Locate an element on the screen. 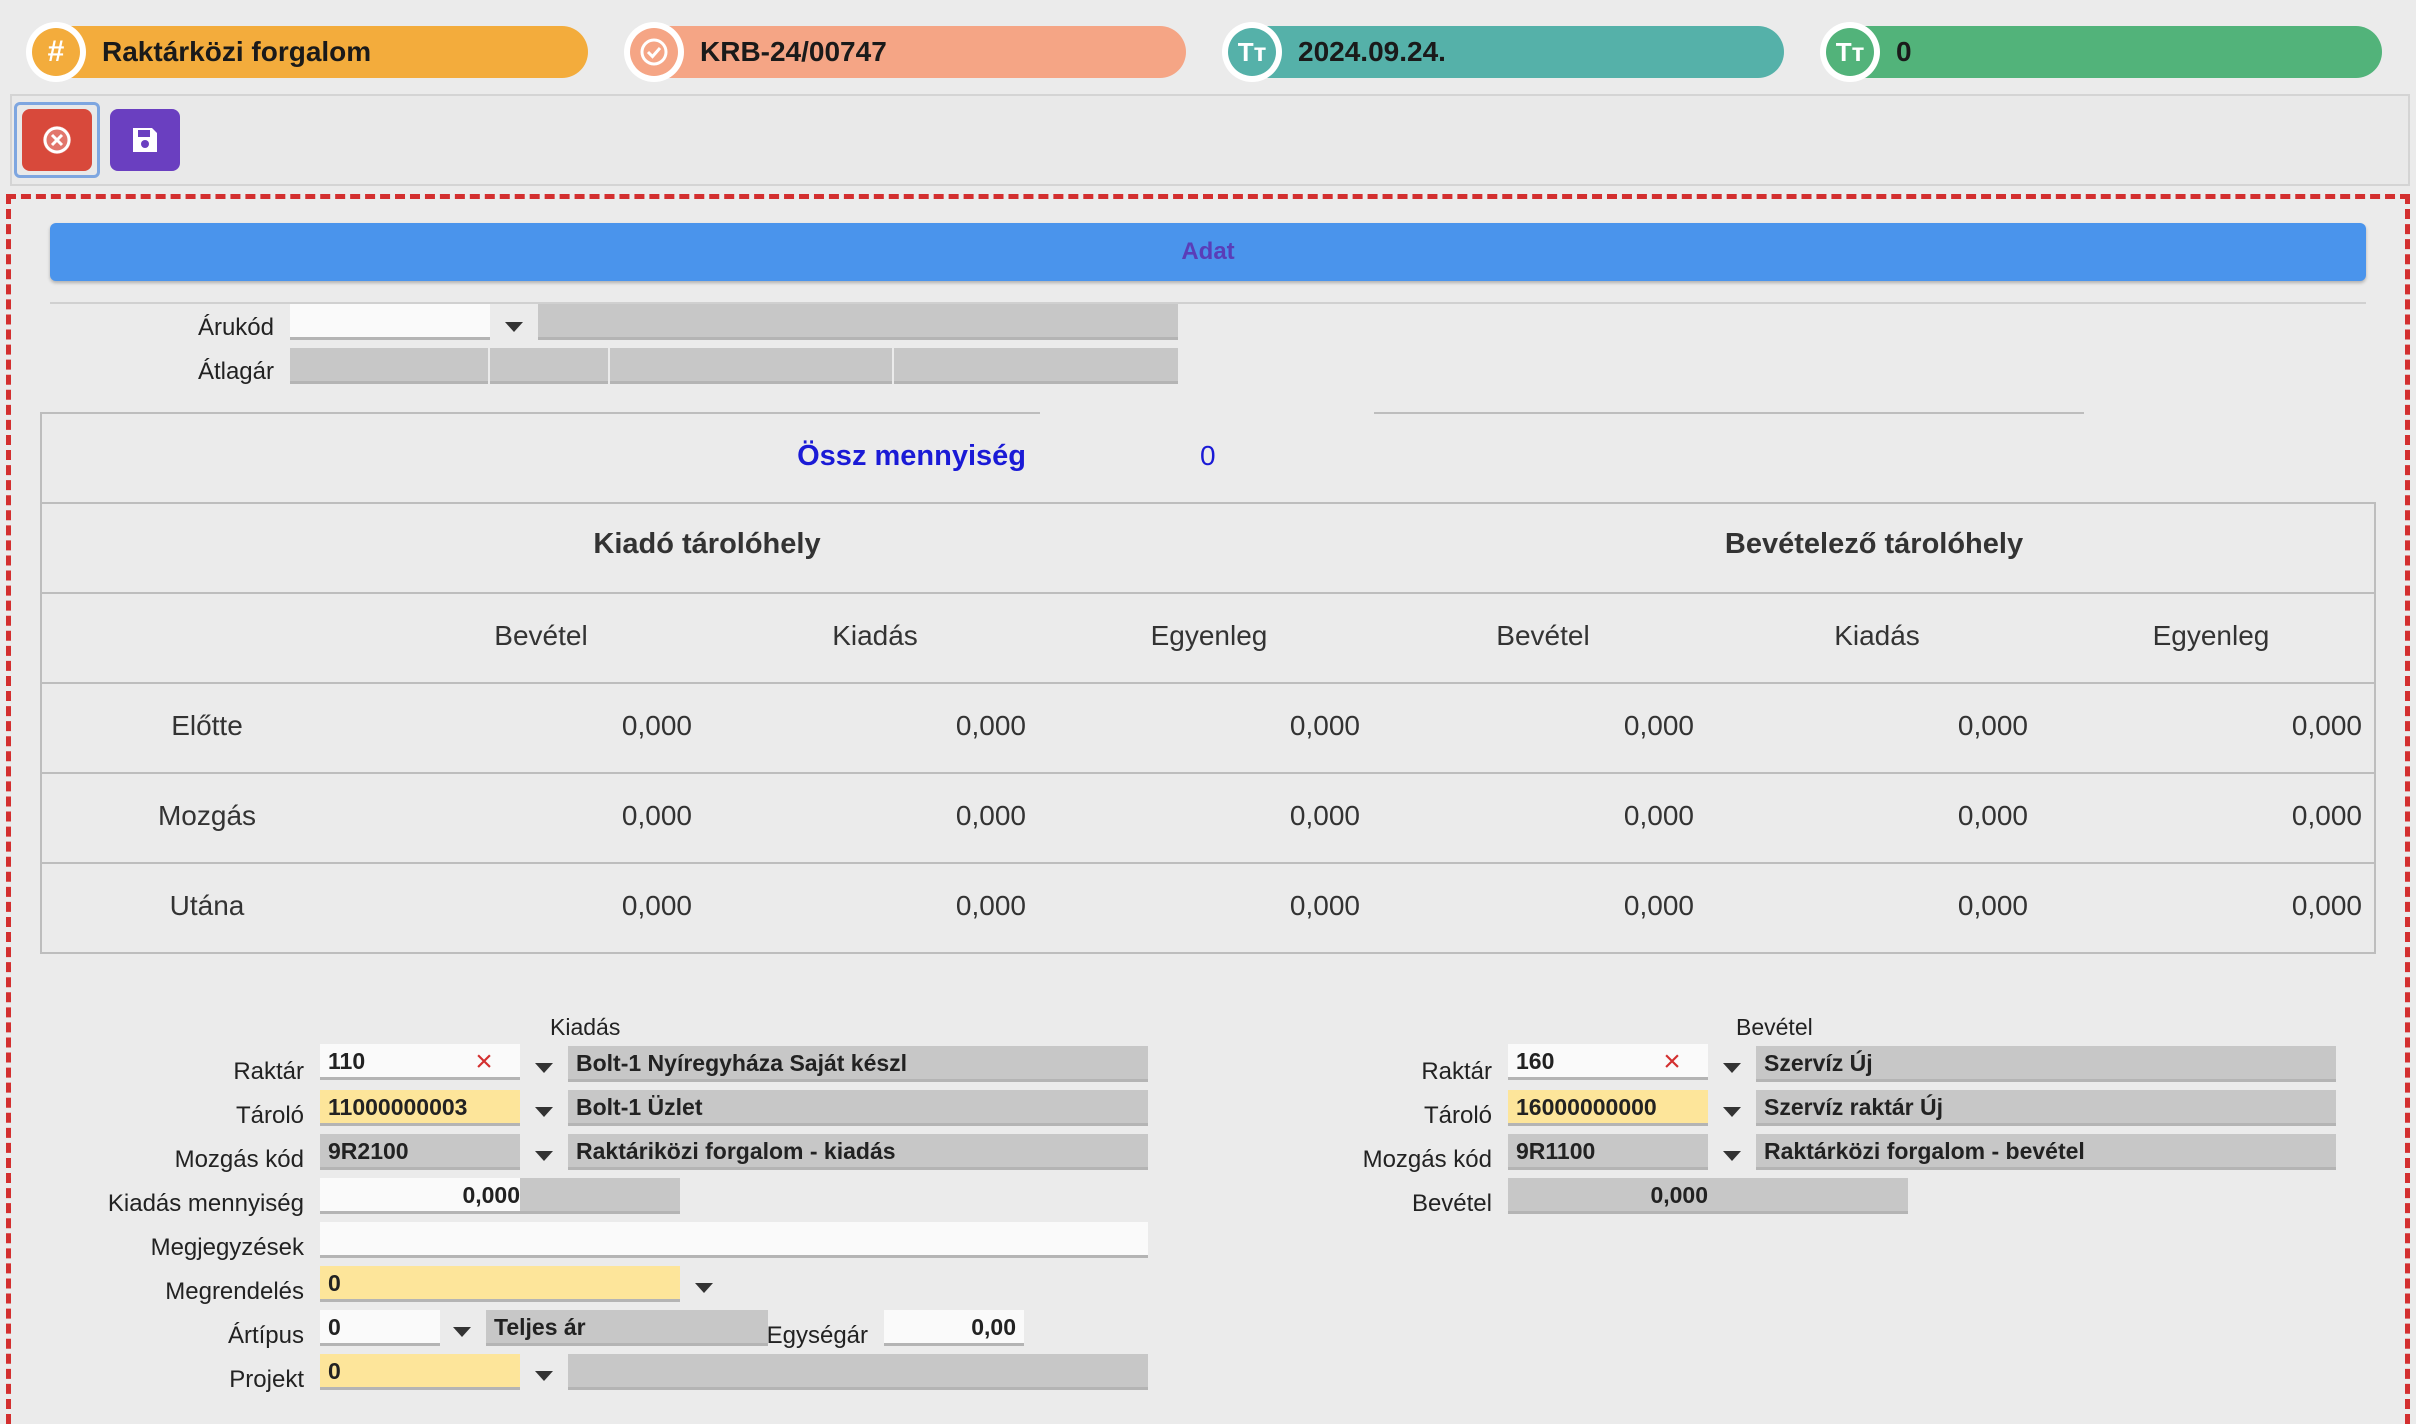 The height and width of the screenshot is (1424, 2416). notes-label: Megjegyzések is located at coordinates (227, 1247).